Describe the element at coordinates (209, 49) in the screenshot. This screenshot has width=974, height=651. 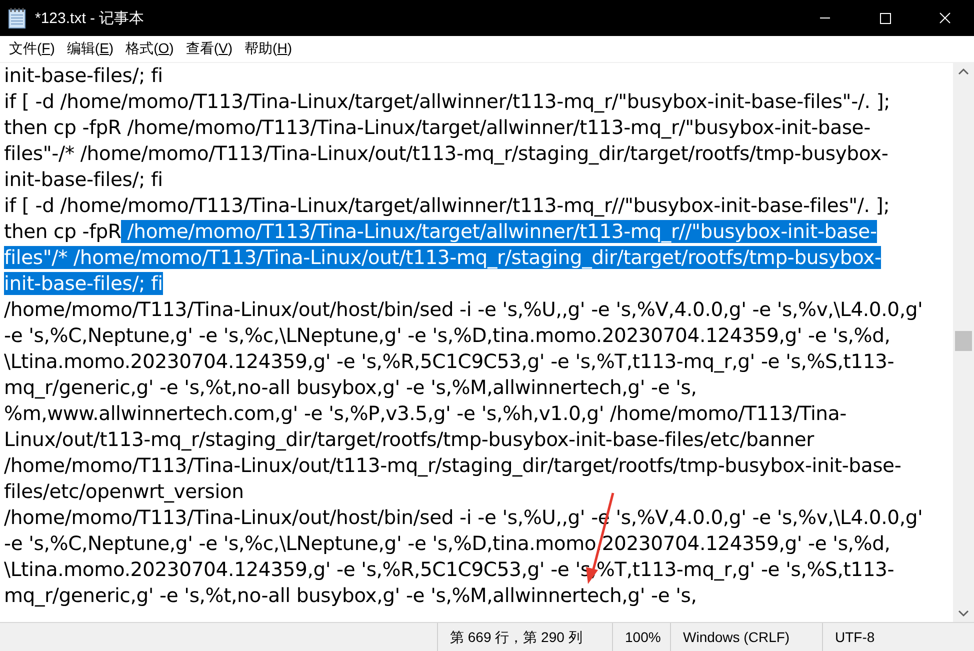
I see `menu-item: 查看(V)` at that location.